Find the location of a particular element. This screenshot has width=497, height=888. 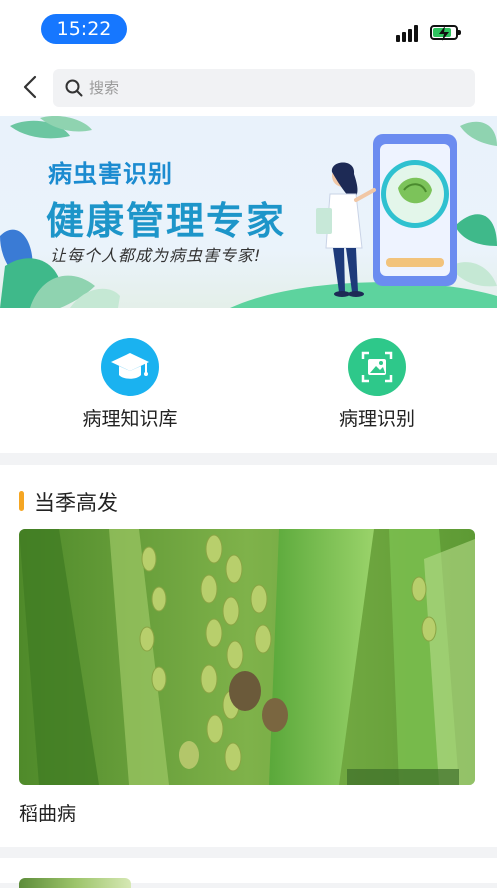

battery-icon is located at coordinates (445, 33).